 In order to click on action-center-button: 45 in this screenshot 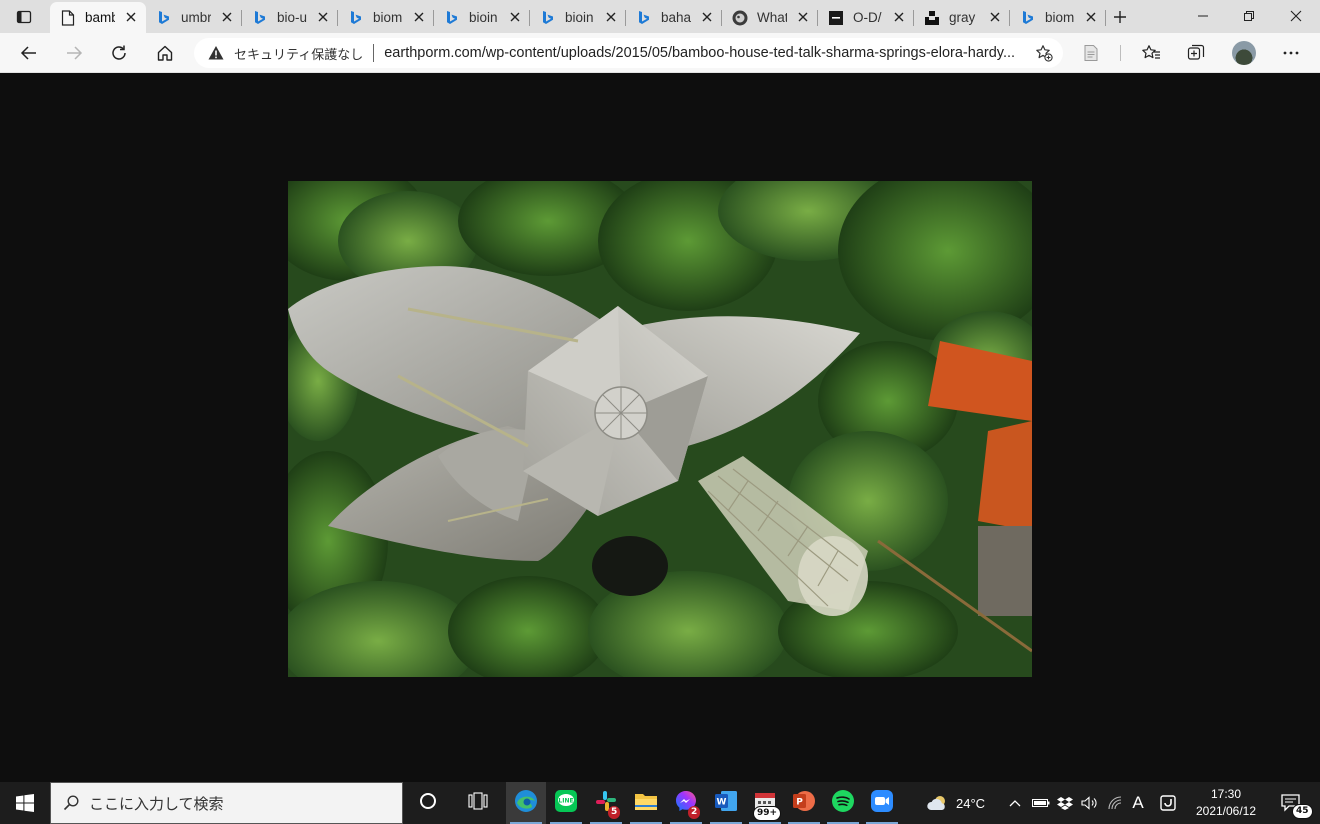, I will do `click(1291, 803)`.